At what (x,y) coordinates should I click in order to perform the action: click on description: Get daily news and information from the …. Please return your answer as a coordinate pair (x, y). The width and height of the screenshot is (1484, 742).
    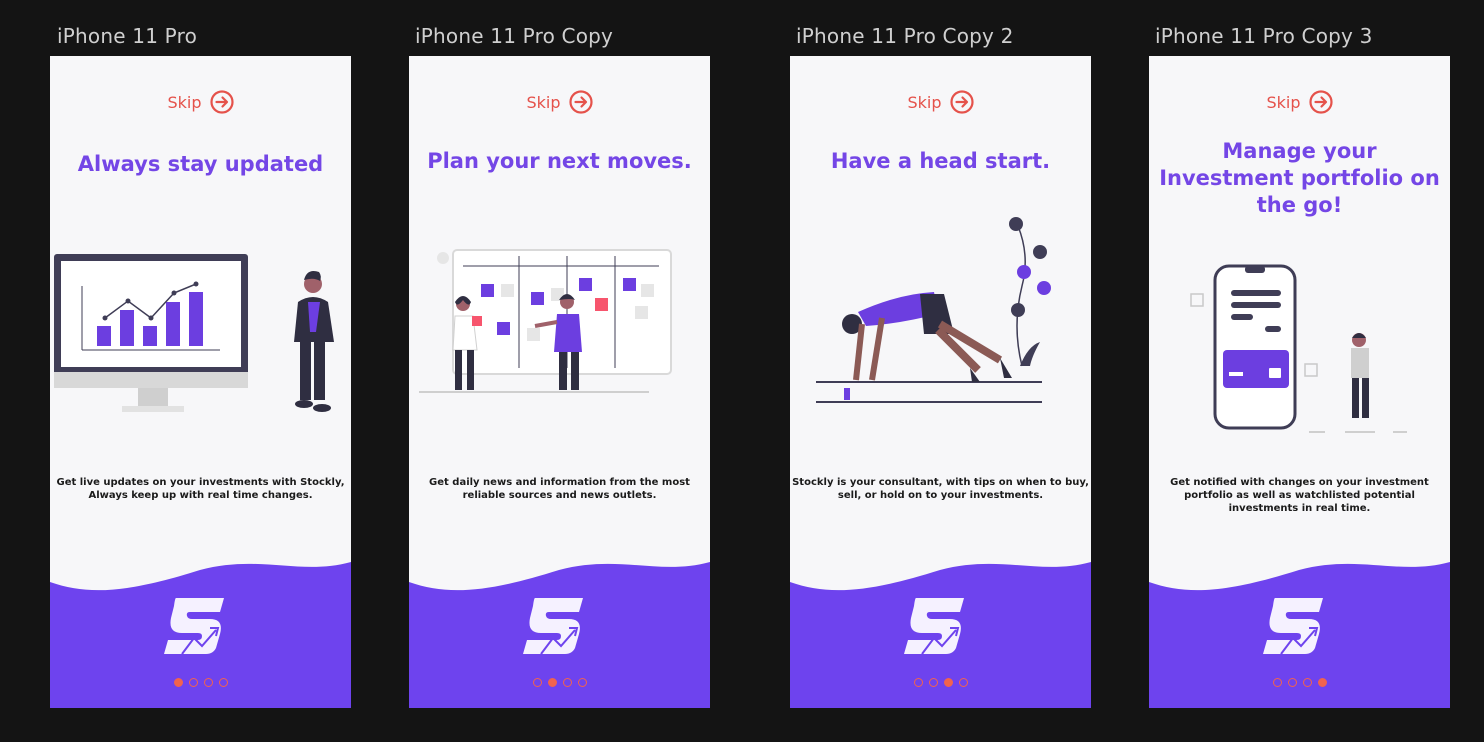
    Looking at the image, I should click on (559, 489).